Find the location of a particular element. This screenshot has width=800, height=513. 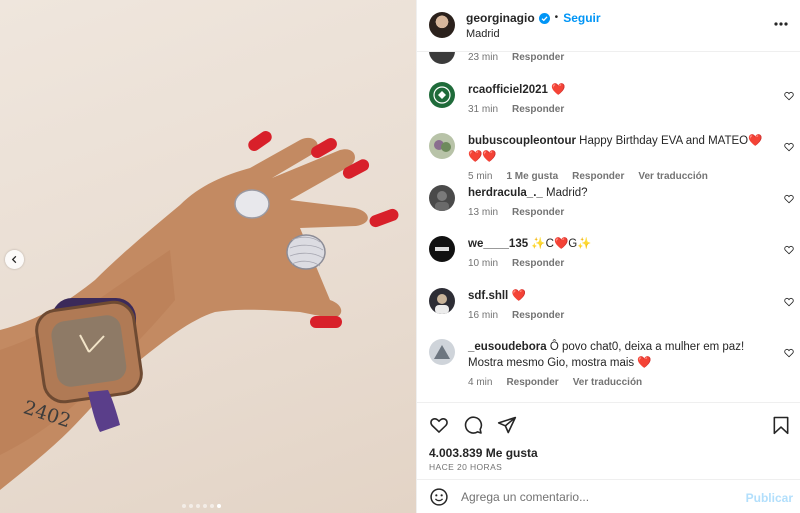

chevron-left-icon is located at coordinates (14, 259).